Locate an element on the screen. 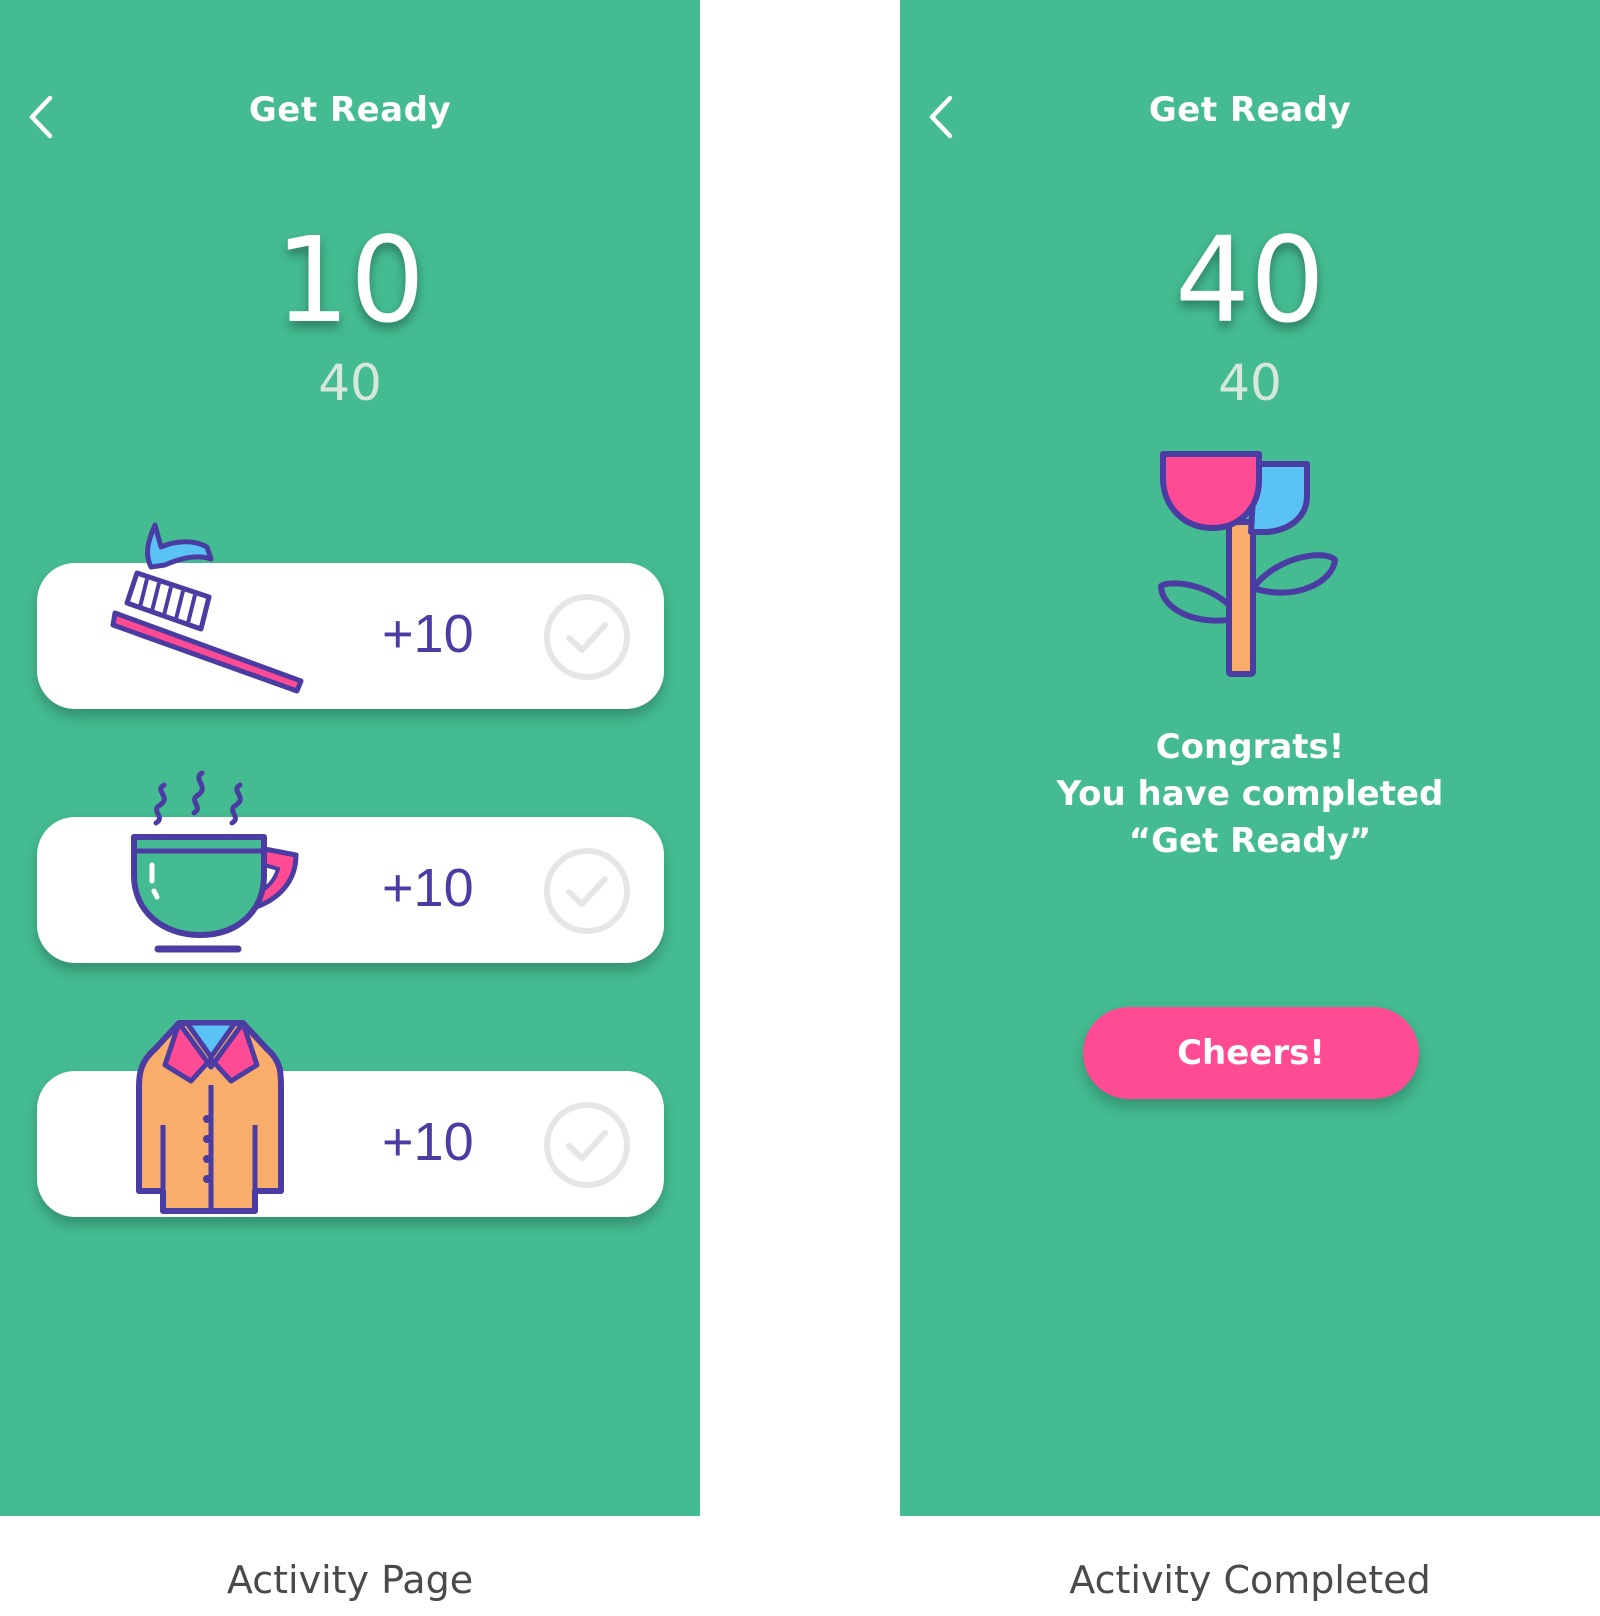 This screenshot has width=1600, height=1616. flower-icon is located at coordinates (1248, 564).